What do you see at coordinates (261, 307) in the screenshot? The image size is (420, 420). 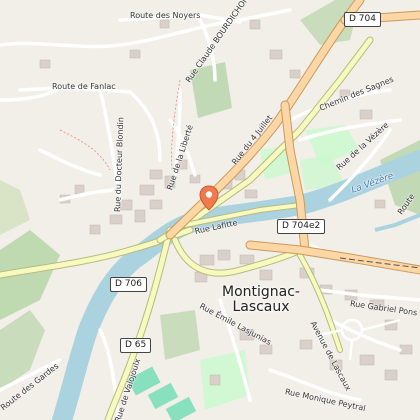 I see `town-name-line2: Lascaux` at bounding box center [261, 307].